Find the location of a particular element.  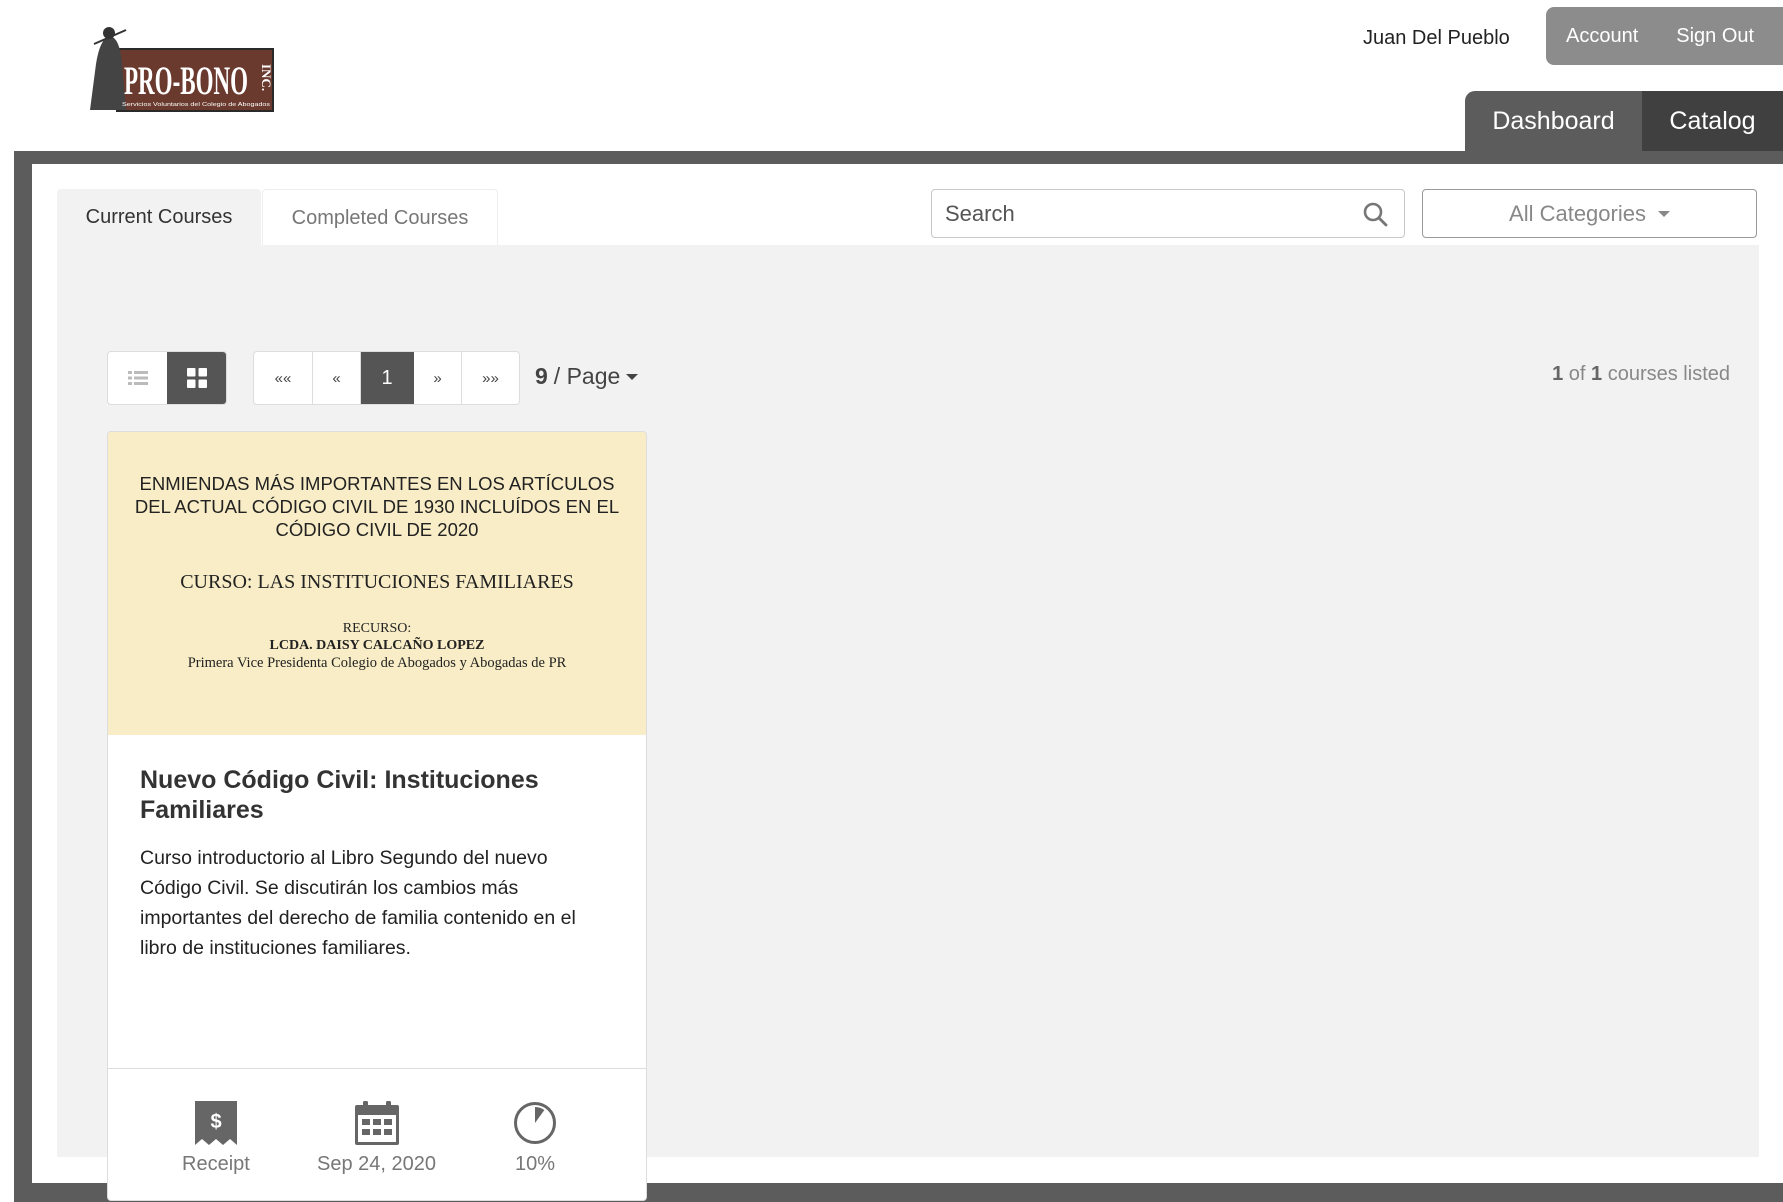

list-view-button is located at coordinates (137, 378).